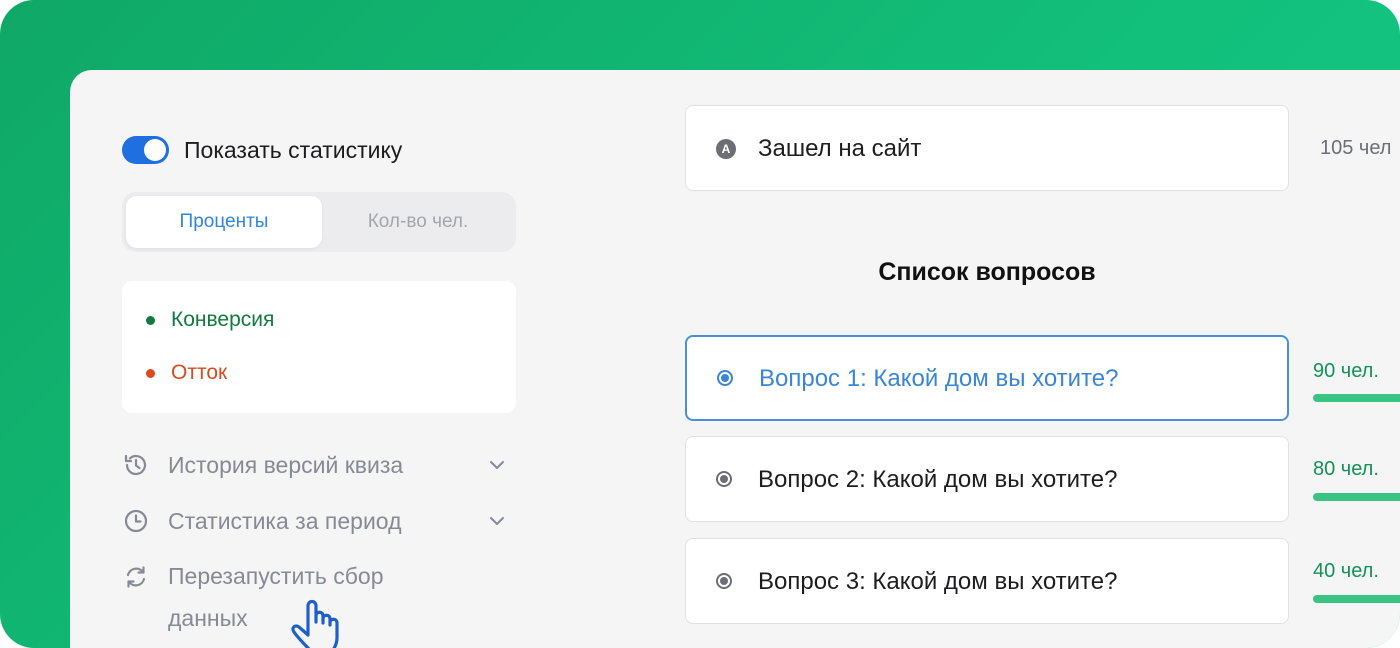 The width and height of the screenshot is (1400, 648). Describe the element at coordinates (726, 149) in the screenshot. I see `entry-badge: A` at that location.